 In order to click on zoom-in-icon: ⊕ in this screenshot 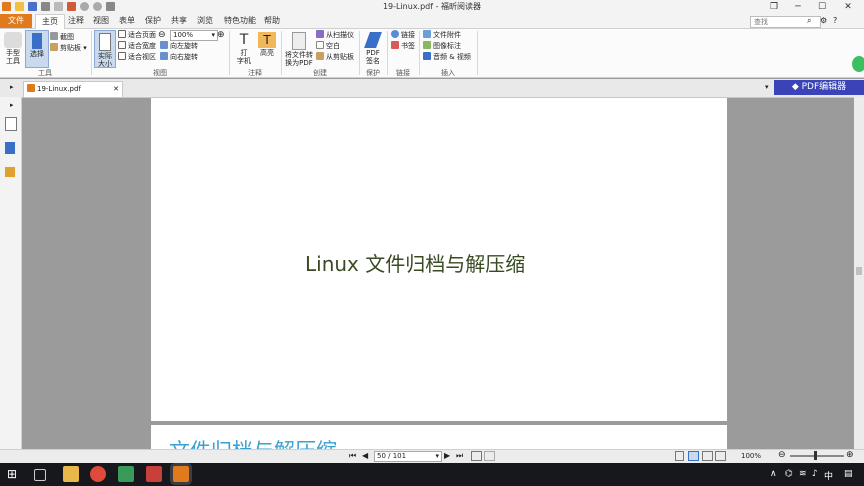, I will do `click(221, 35)`.